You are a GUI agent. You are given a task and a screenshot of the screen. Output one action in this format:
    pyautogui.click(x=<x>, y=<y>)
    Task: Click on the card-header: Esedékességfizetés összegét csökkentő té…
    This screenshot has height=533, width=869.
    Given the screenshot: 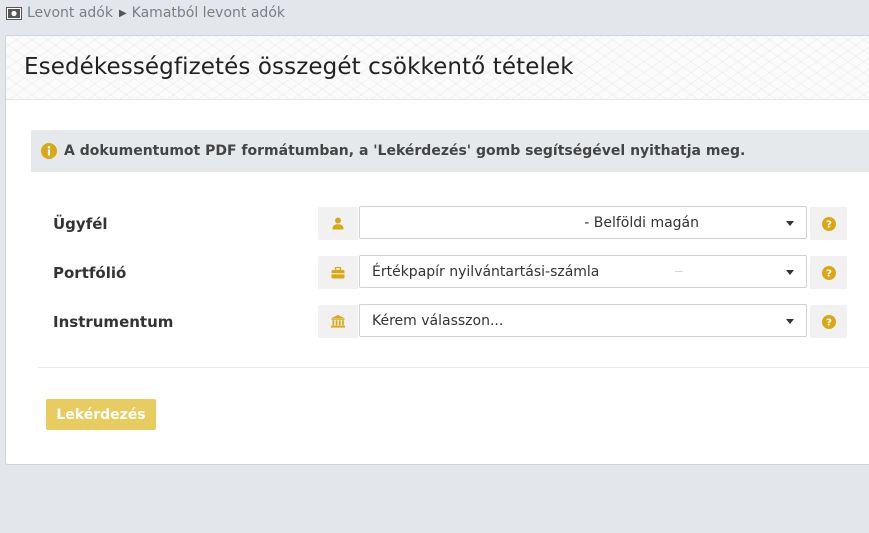 What is the action you would take?
    pyautogui.click(x=437, y=68)
    